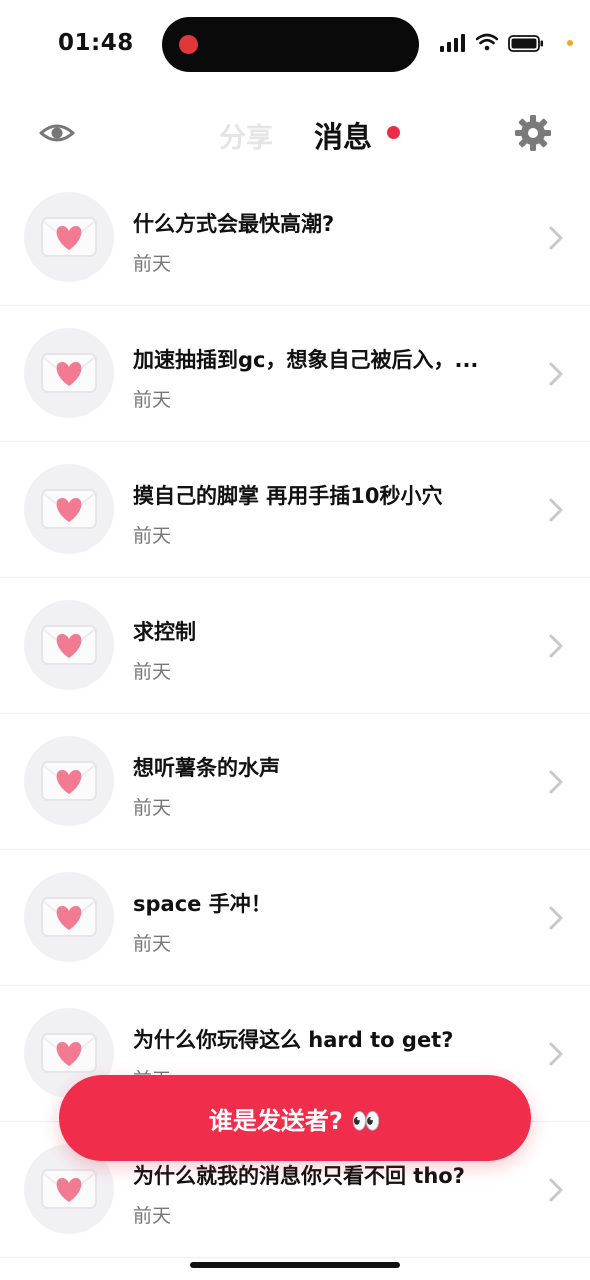 The width and height of the screenshot is (590, 1280). Describe the element at coordinates (295, 1265) in the screenshot. I see `home-indicator` at that location.